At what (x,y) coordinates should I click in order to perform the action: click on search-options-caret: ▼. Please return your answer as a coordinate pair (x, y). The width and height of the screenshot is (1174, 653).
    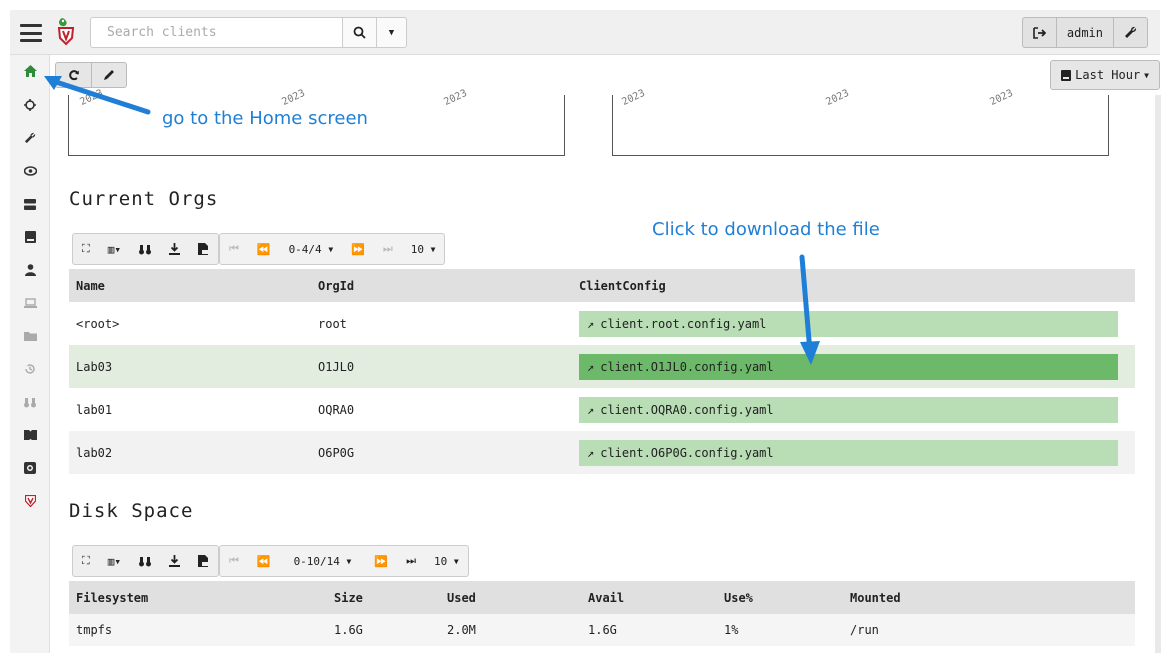
    Looking at the image, I should click on (392, 32).